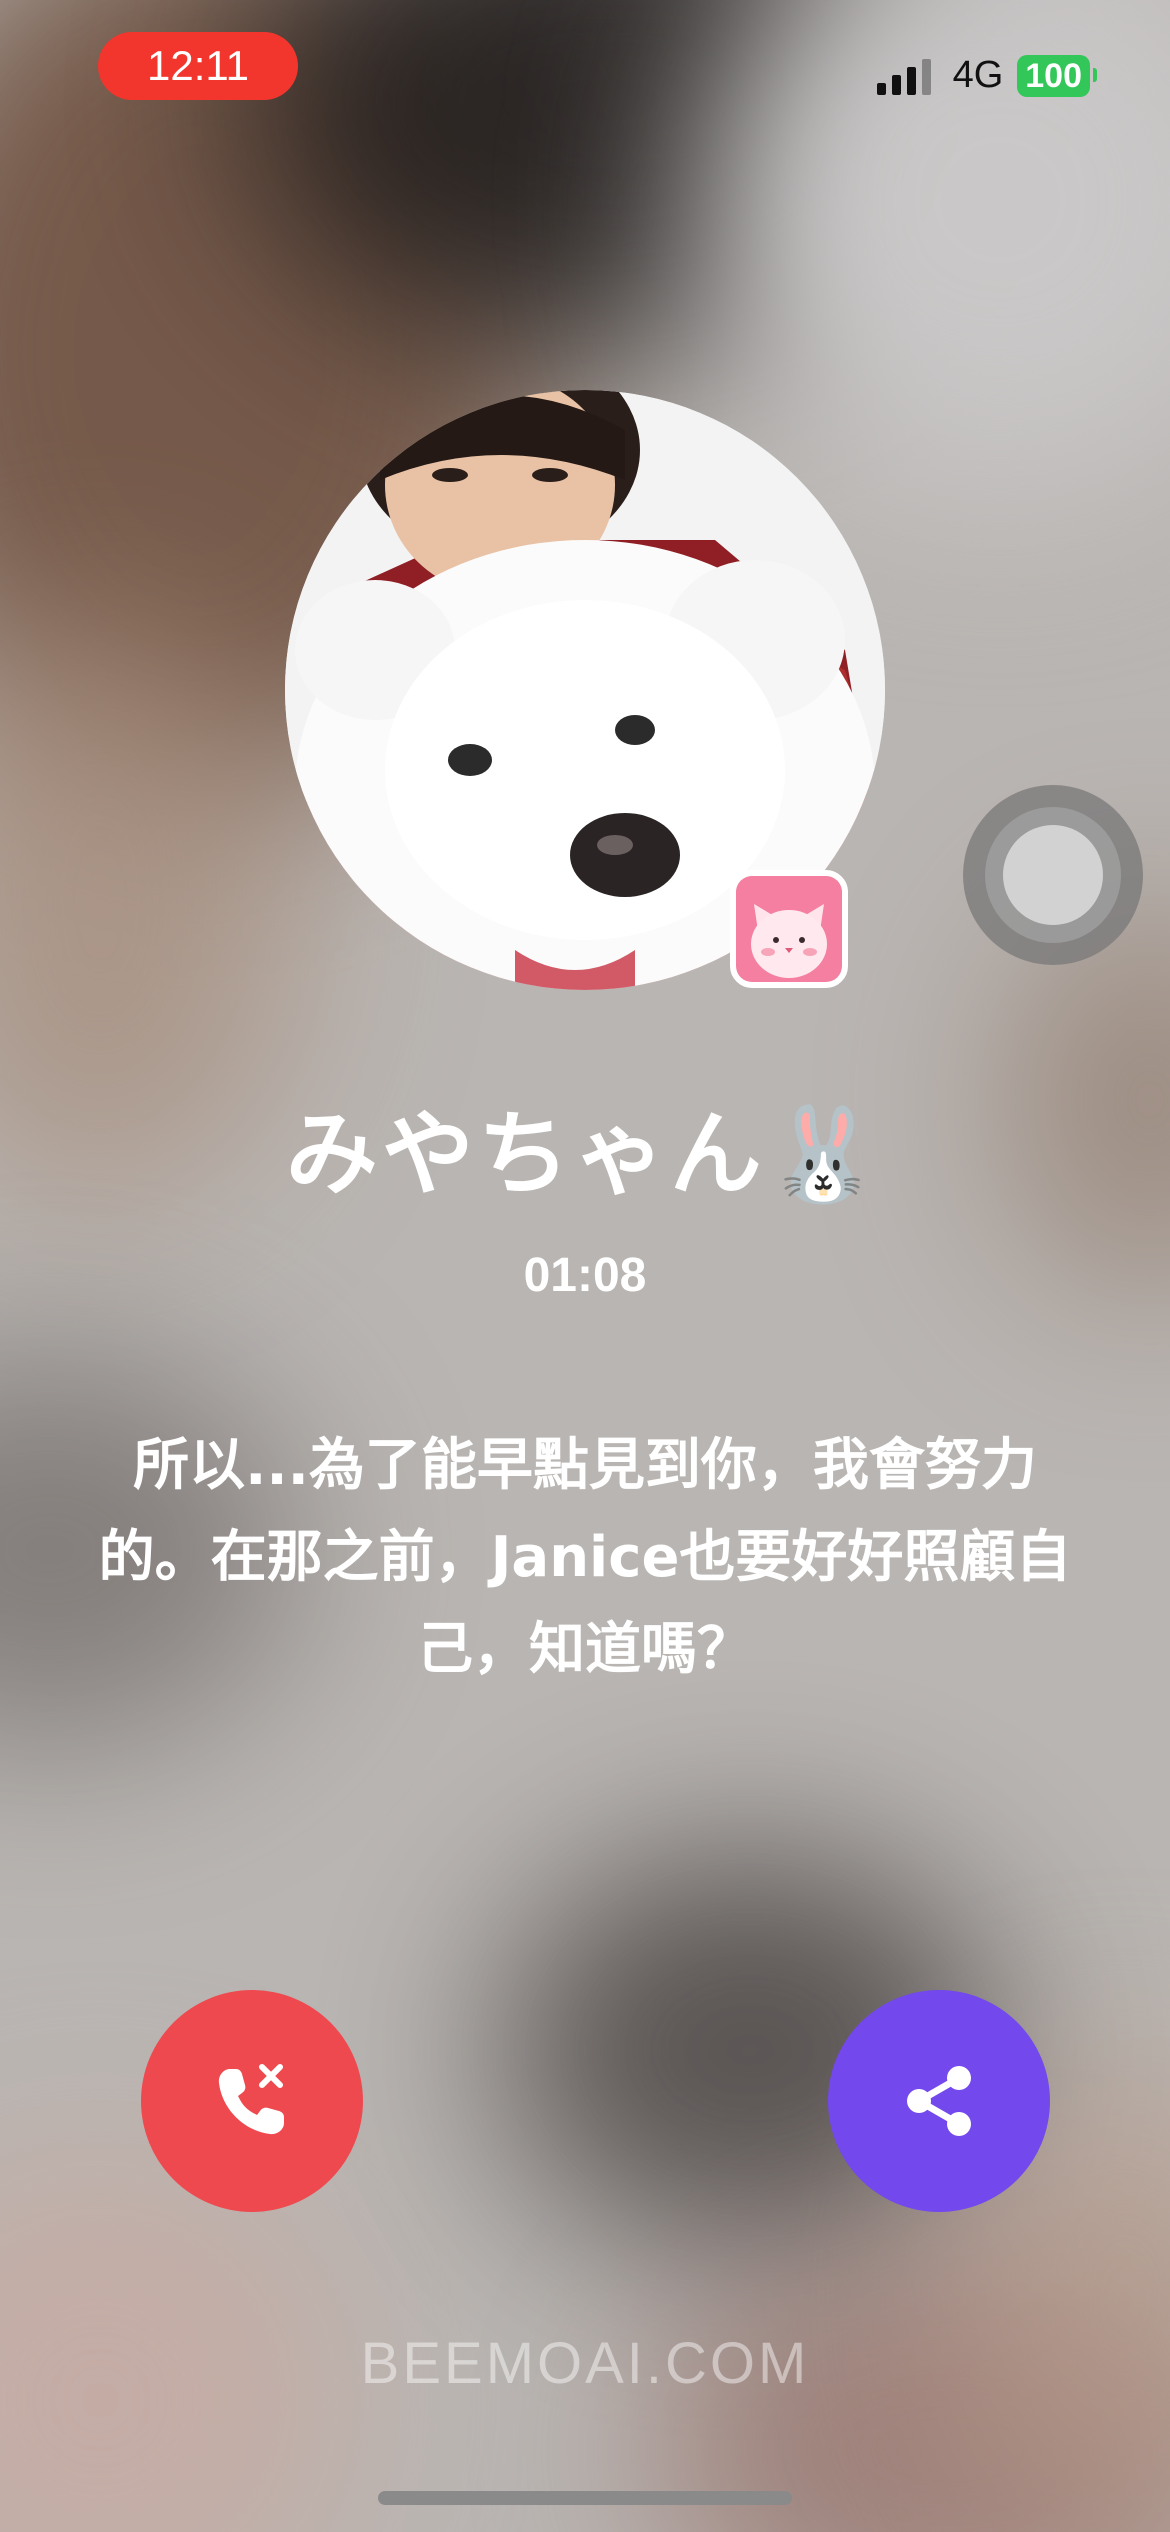 This screenshot has width=1170, height=2532. What do you see at coordinates (1057, 75) in the screenshot?
I see `battery-icon: 100` at bounding box center [1057, 75].